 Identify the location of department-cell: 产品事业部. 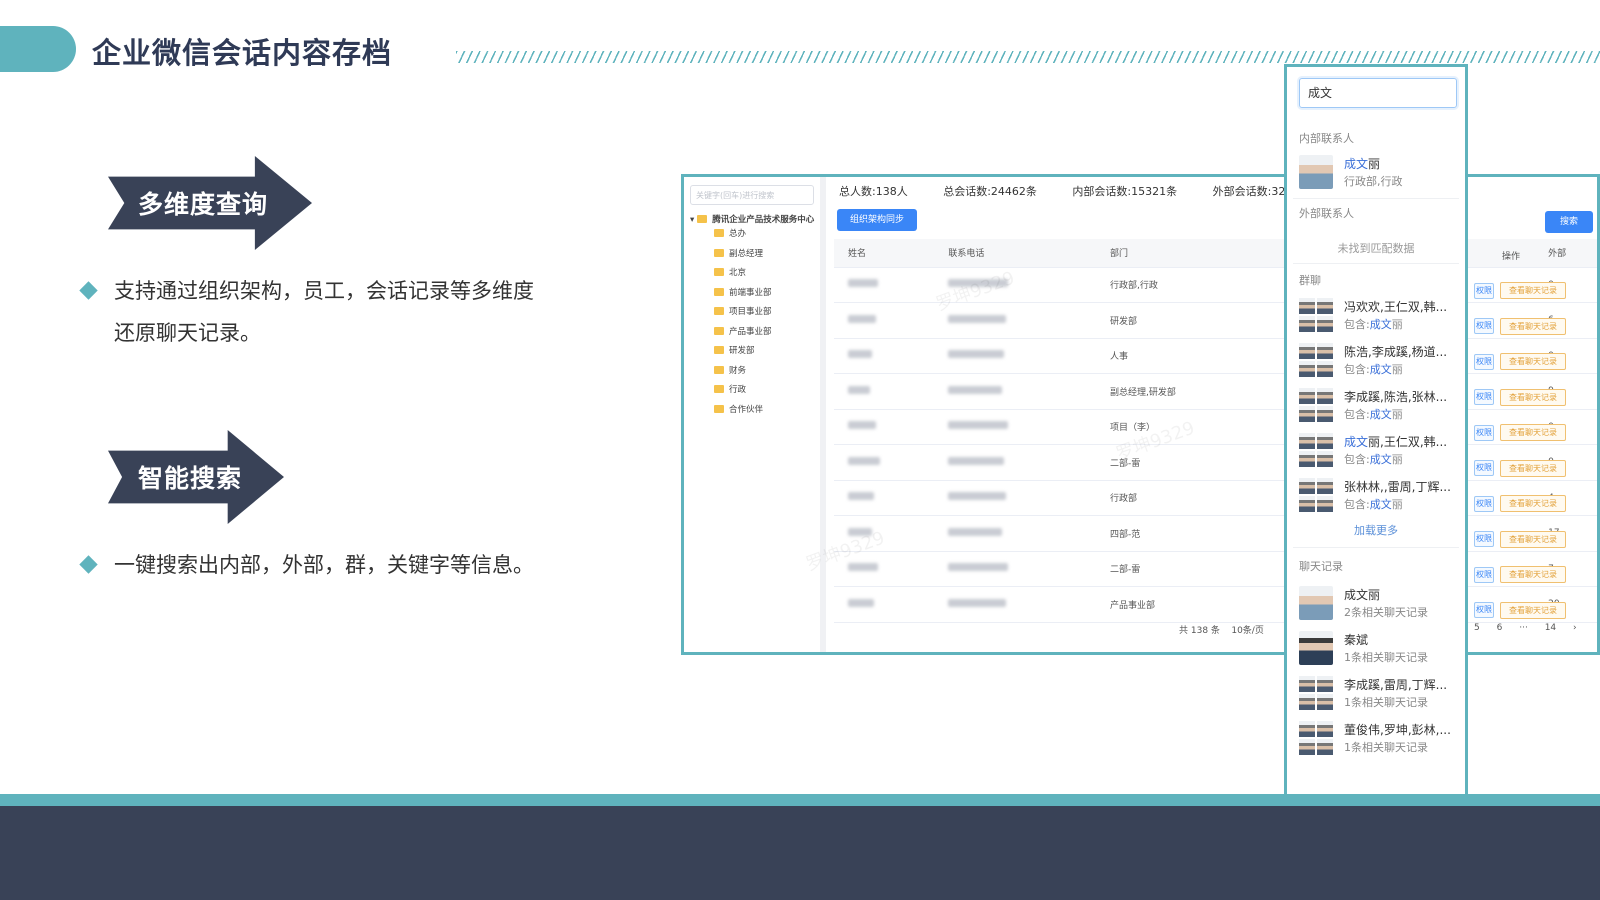
(1183, 604).